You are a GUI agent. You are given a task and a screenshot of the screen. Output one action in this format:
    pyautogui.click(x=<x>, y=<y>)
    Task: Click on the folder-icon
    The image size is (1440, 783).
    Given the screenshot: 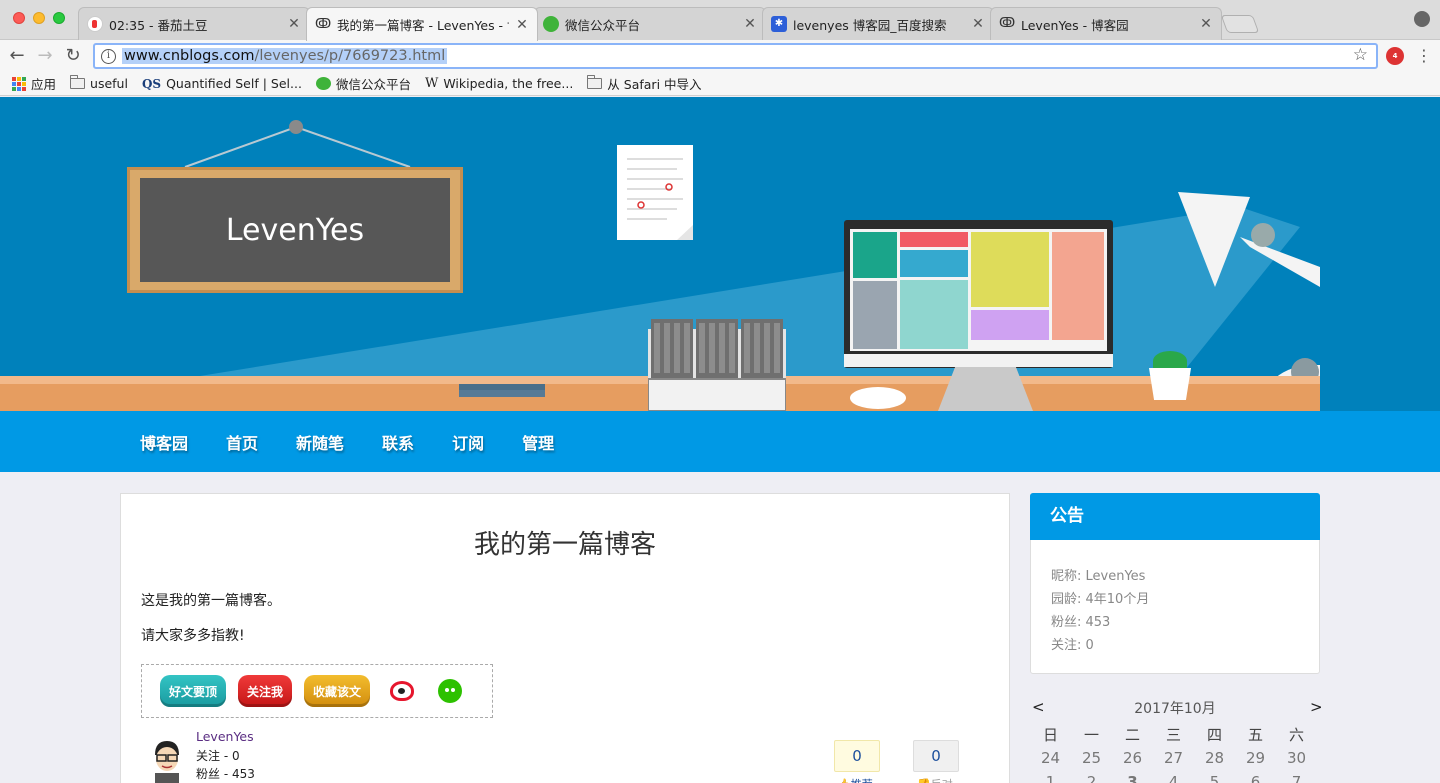 What is the action you would take?
    pyautogui.click(x=78, y=82)
    